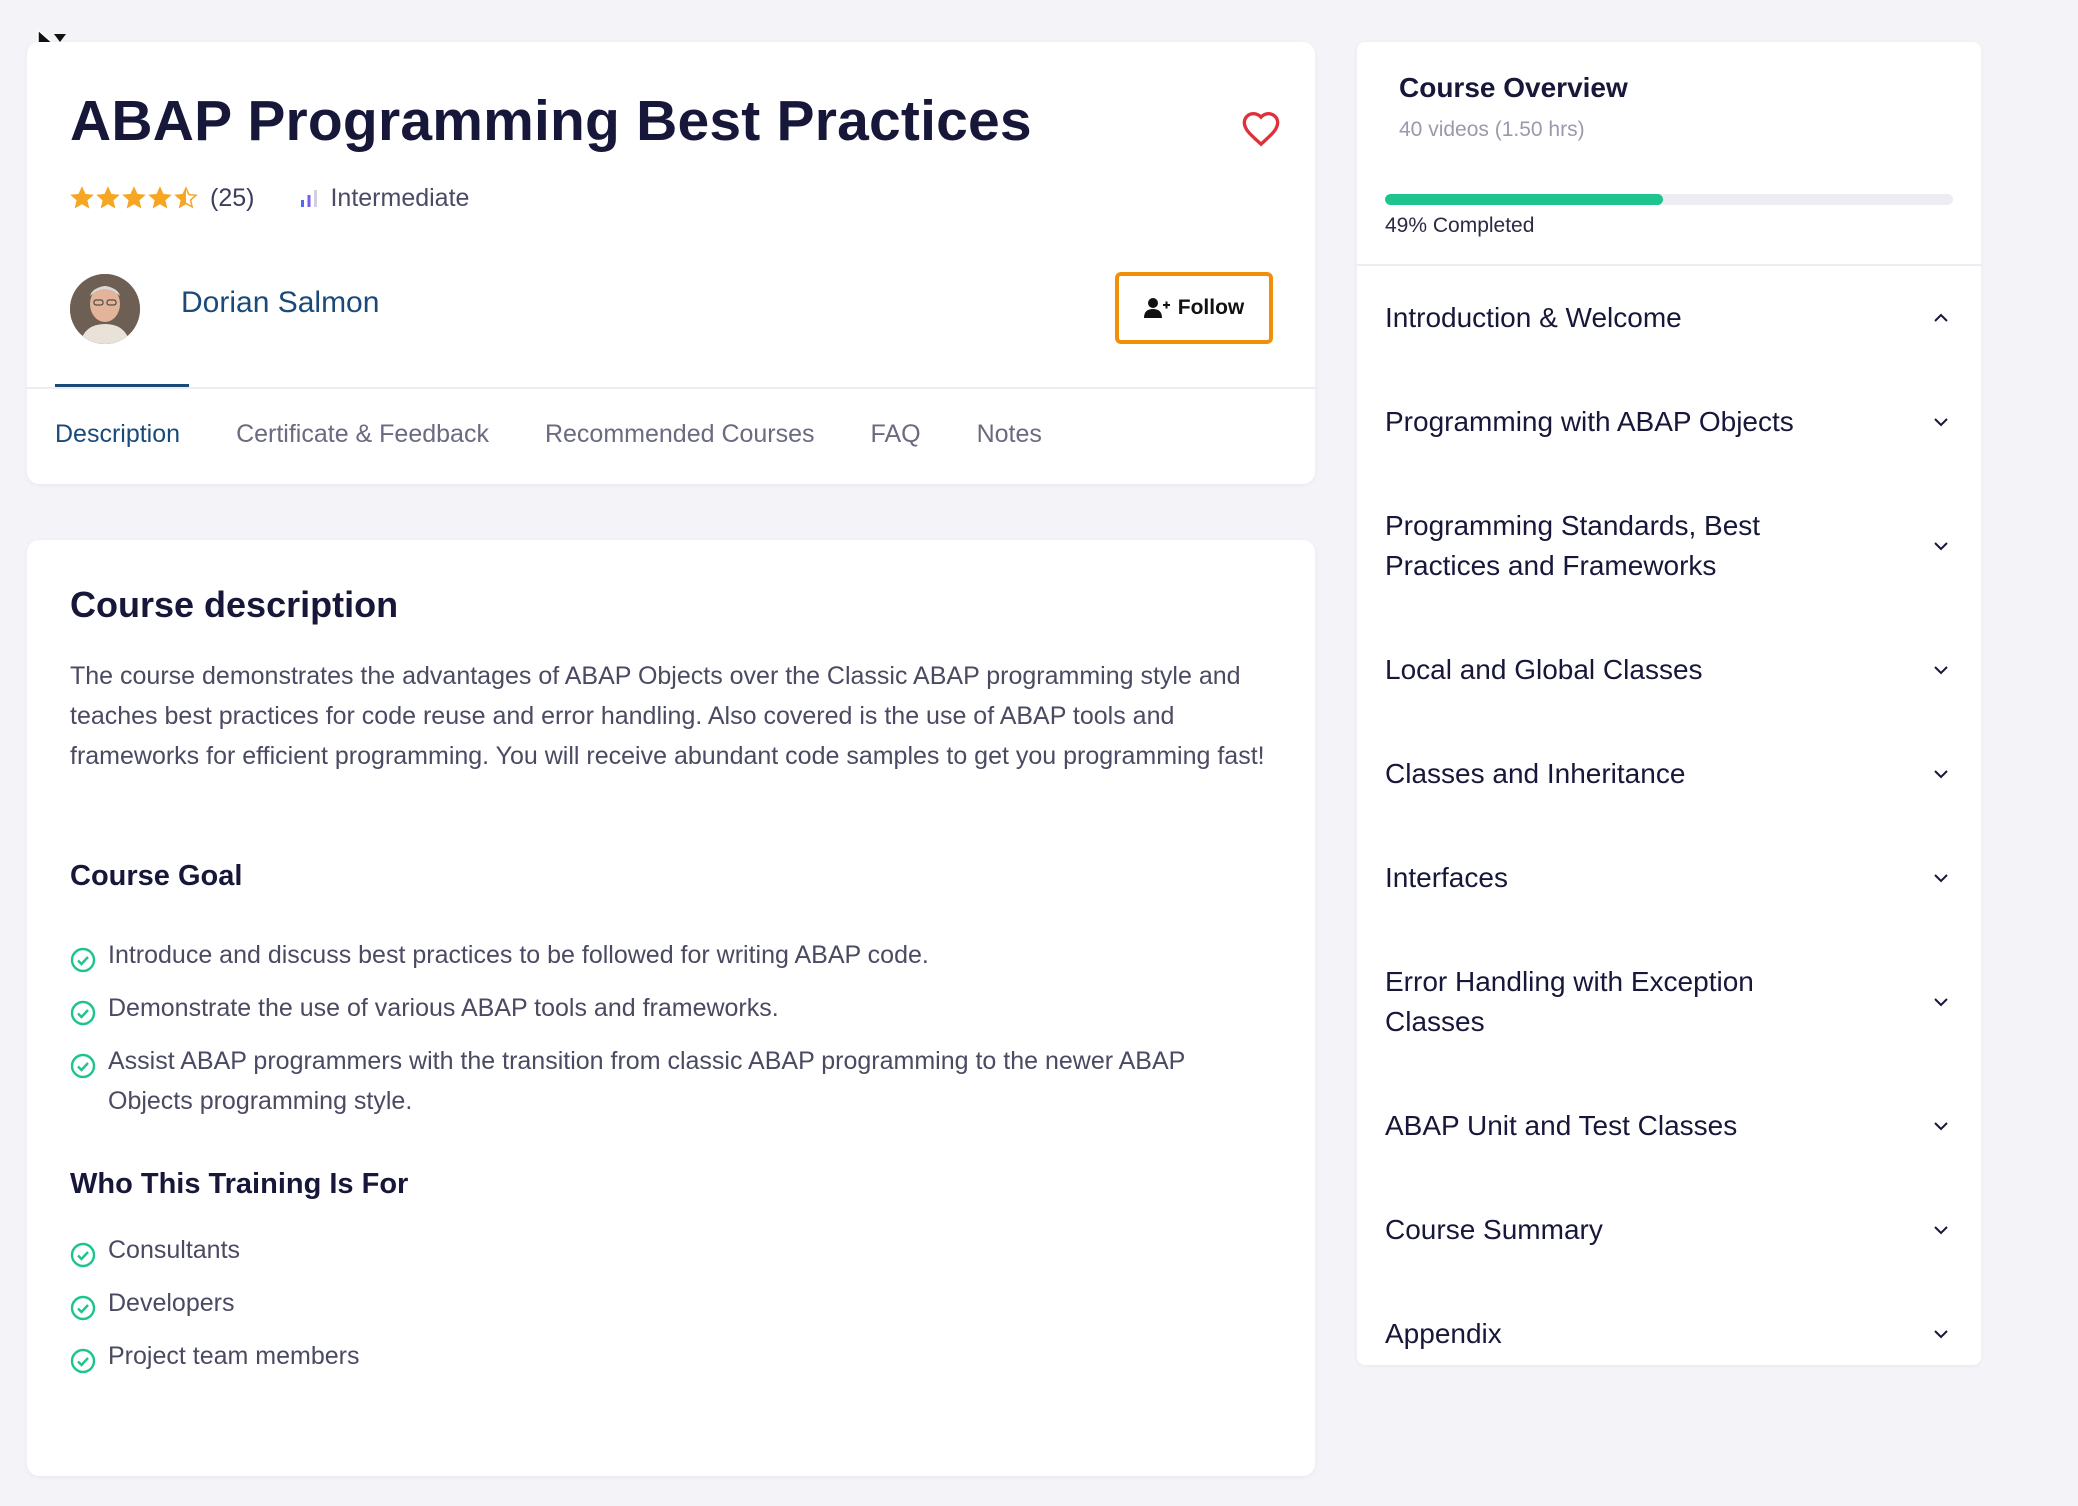 Image resolution: width=2078 pixels, height=1506 pixels. What do you see at coordinates (670, 1250) in the screenshot?
I see `list-item: Consultants` at bounding box center [670, 1250].